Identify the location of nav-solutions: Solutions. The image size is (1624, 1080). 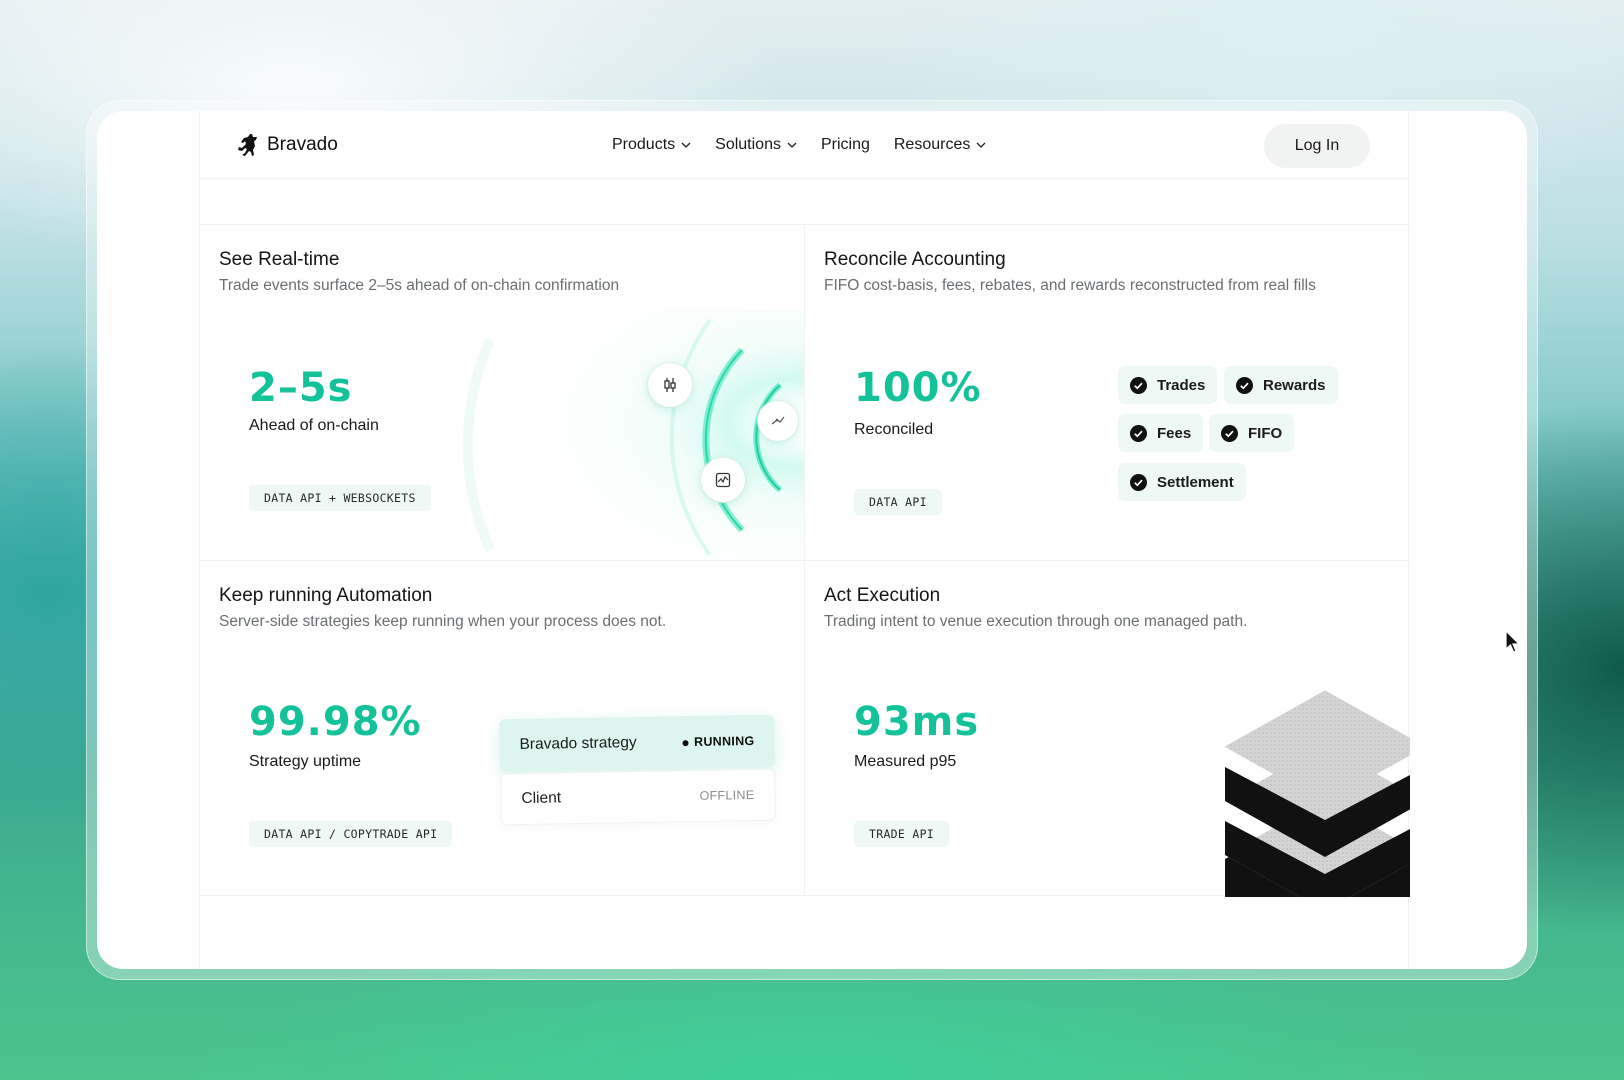
(756, 145).